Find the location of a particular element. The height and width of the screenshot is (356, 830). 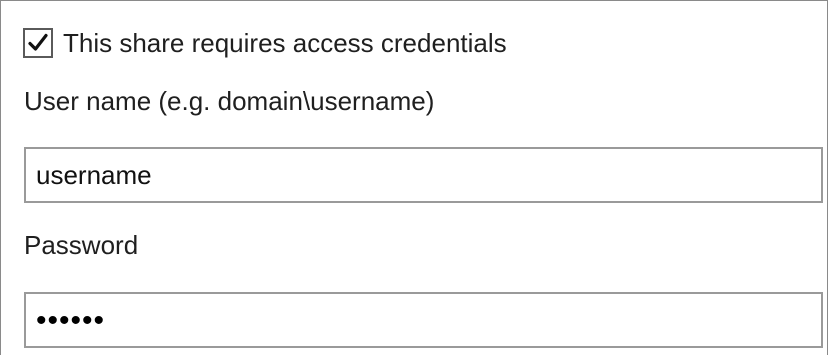

checkmark-icon is located at coordinates (38, 42).